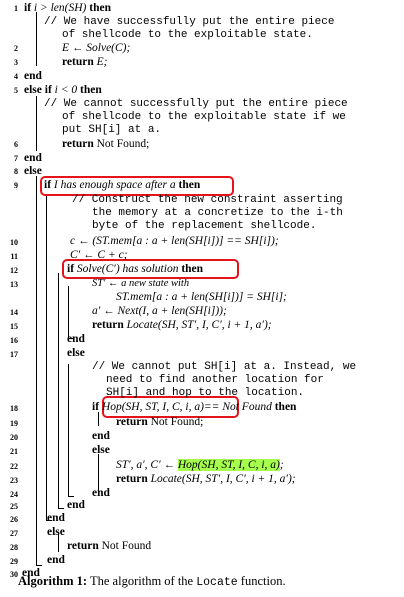 The height and width of the screenshot is (597, 404). What do you see at coordinates (101, 493) in the screenshot?
I see `line-24: end` at bounding box center [101, 493].